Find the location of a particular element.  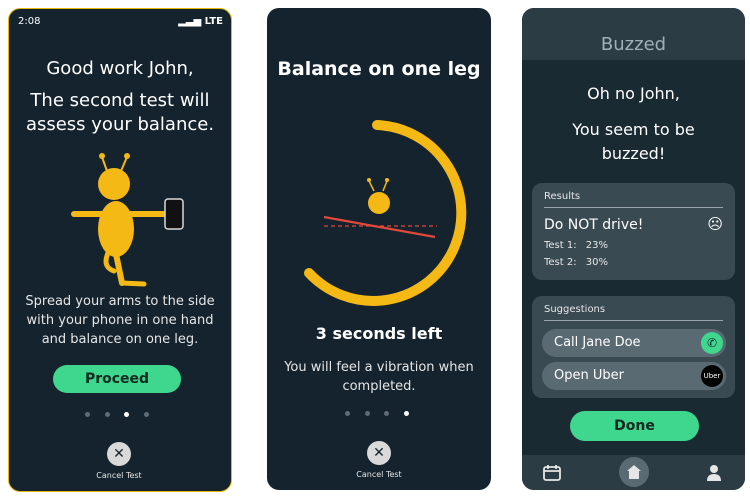

call-contact-label: Call Jane Doe is located at coordinates (597, 342).